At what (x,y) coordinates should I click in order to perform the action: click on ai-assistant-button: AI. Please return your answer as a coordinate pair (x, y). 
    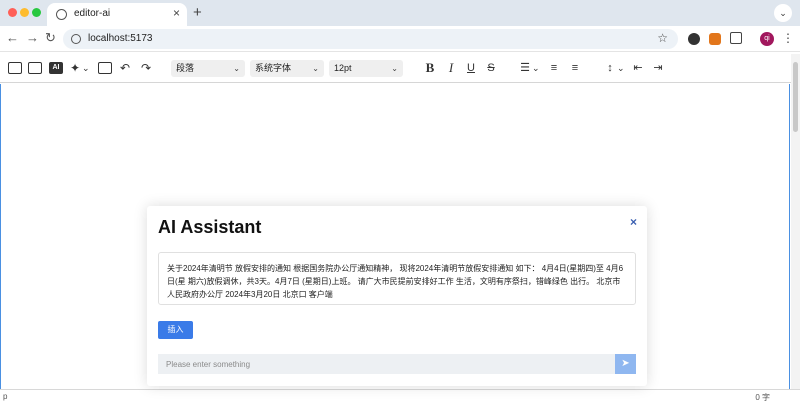
    Looking at the image, I should click on (56, 68).